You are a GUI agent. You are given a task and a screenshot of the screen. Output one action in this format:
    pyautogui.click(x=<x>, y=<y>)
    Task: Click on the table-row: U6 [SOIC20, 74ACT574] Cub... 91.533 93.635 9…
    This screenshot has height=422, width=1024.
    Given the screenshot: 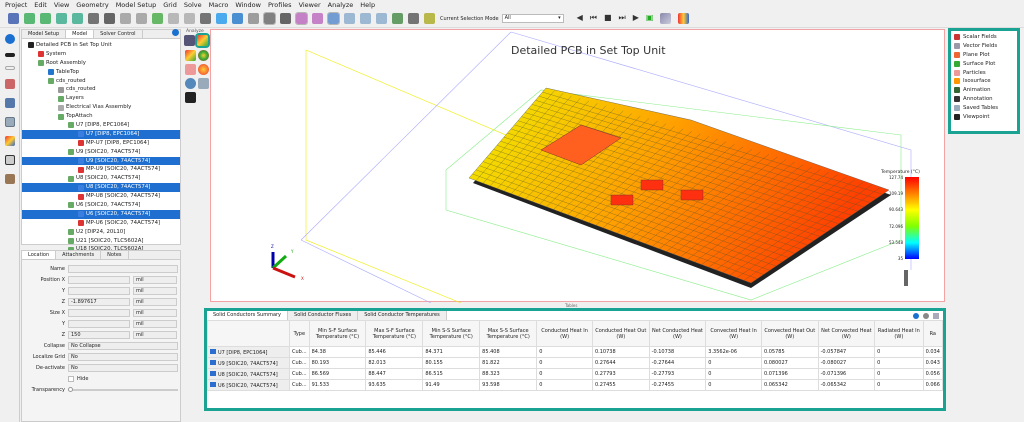 What is the action you would take?
    pyautogui.click(x=575, y=385)
    